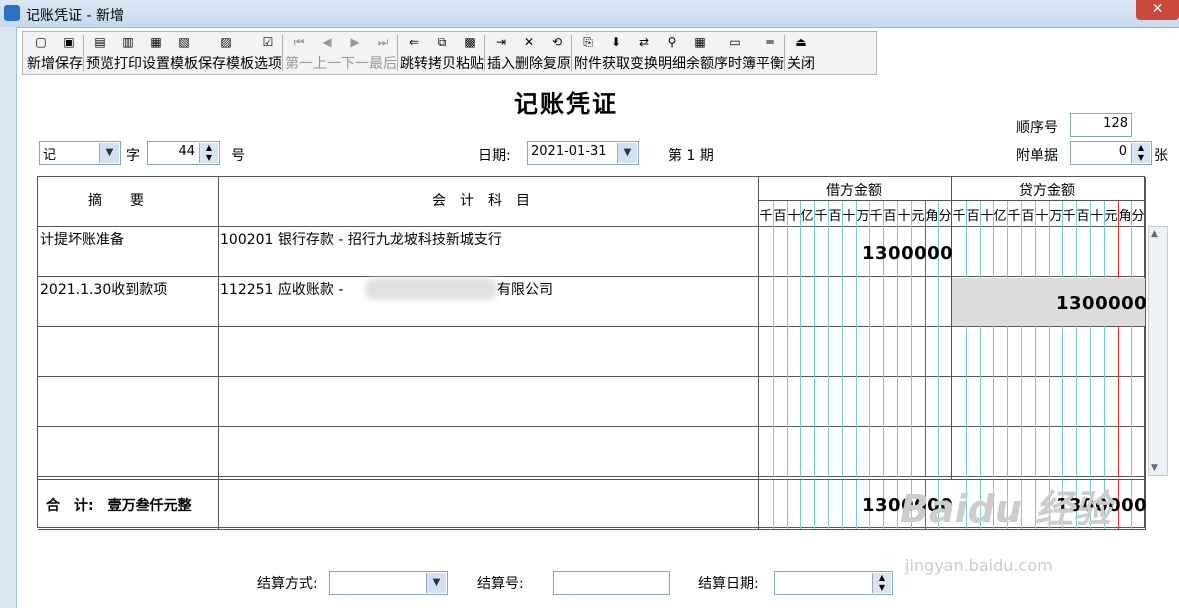 Image resolution: width=1179 pixels, height=608 pixels. I want to click on settlement-date-label: 结算日期:, so click(728, 584).